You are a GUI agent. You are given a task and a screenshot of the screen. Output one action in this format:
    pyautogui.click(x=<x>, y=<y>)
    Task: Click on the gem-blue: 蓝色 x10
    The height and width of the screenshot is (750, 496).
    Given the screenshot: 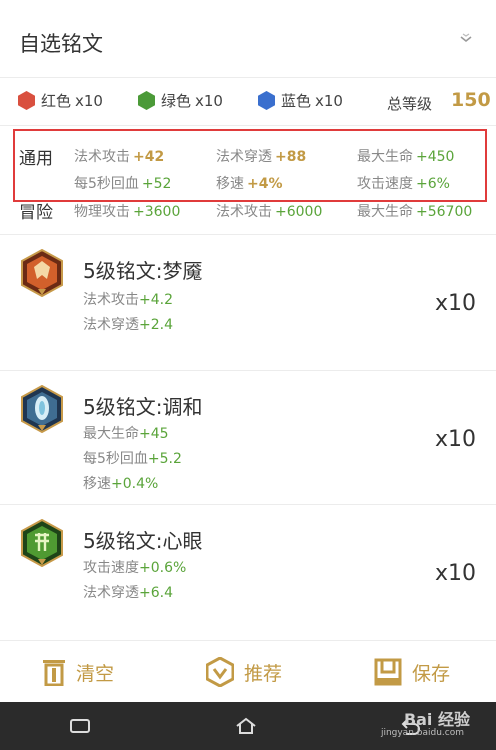 What is the action you would take?
    pyautogui.click(x=300, y=100)
    